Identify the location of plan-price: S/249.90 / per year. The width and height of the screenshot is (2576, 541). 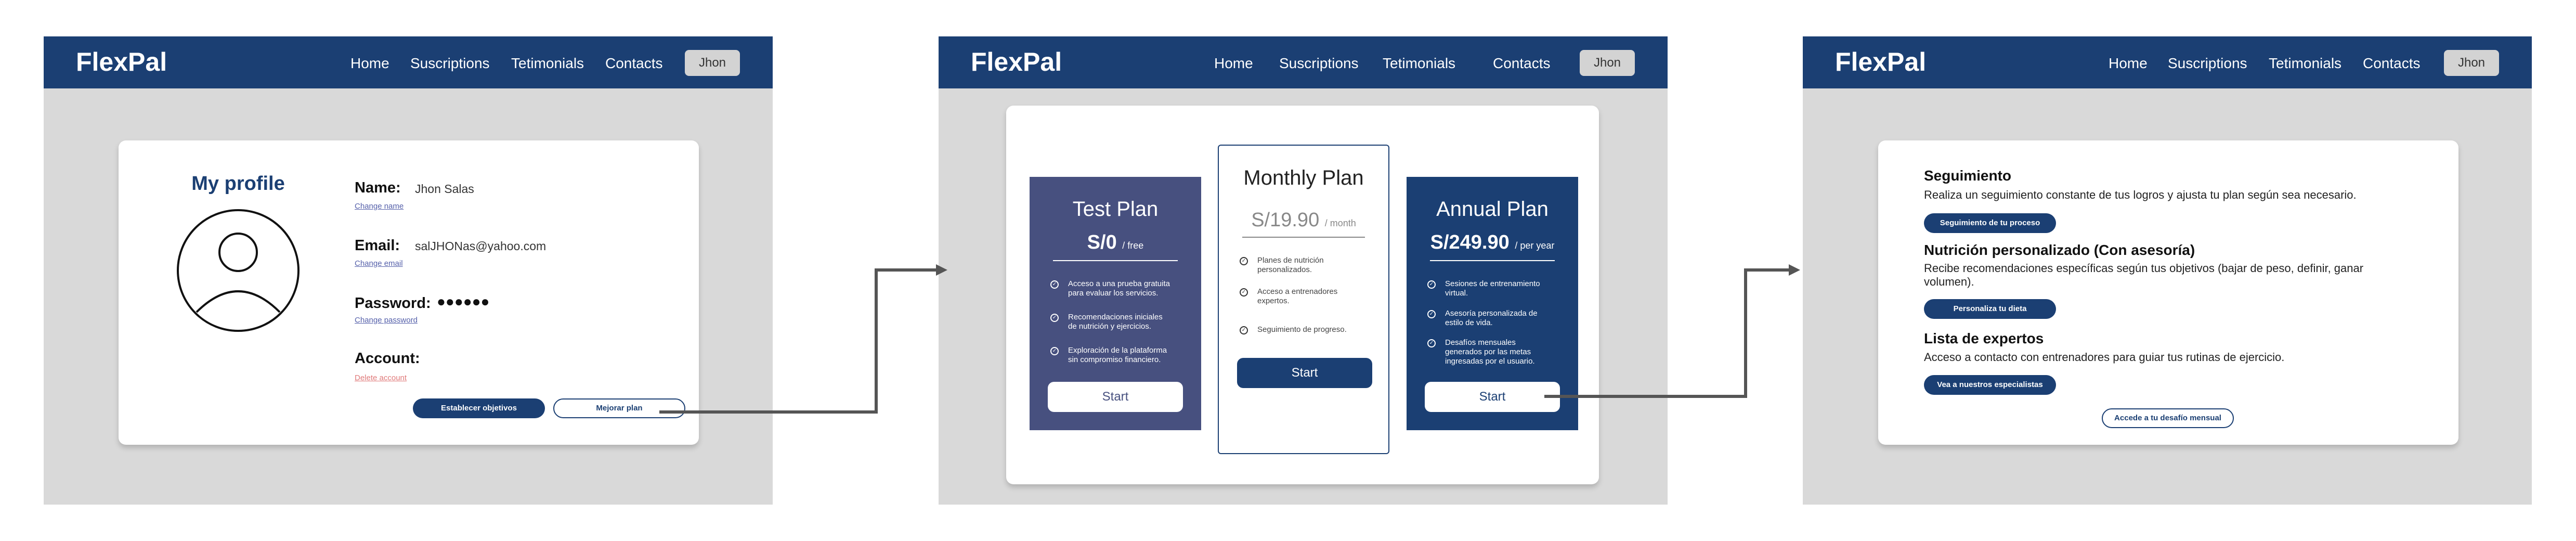
(1492, 242).